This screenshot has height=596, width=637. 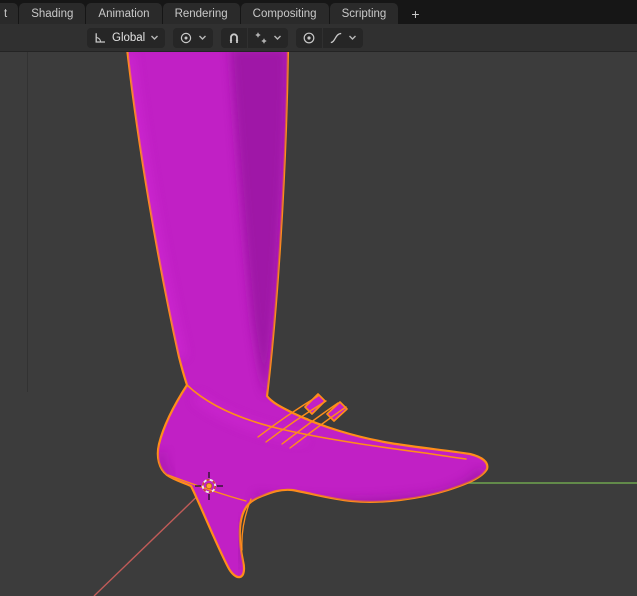 I want to click on tab-label: Scripting, so click(x=364, y=13).